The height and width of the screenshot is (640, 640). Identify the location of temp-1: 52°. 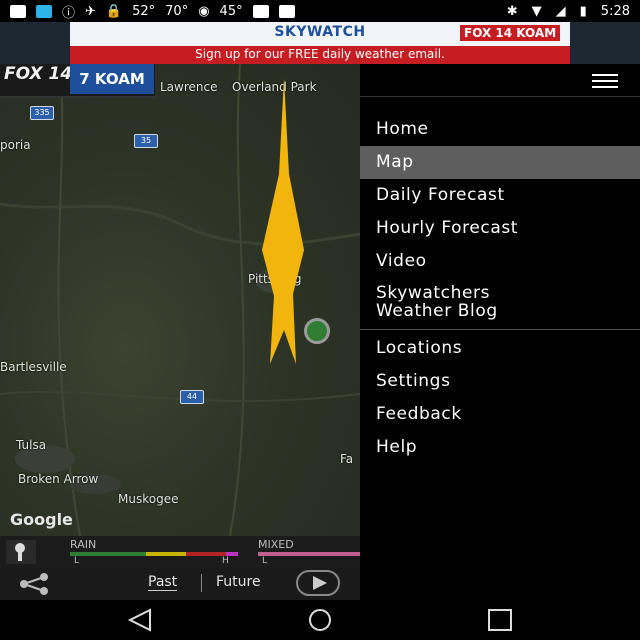
(144, 11).